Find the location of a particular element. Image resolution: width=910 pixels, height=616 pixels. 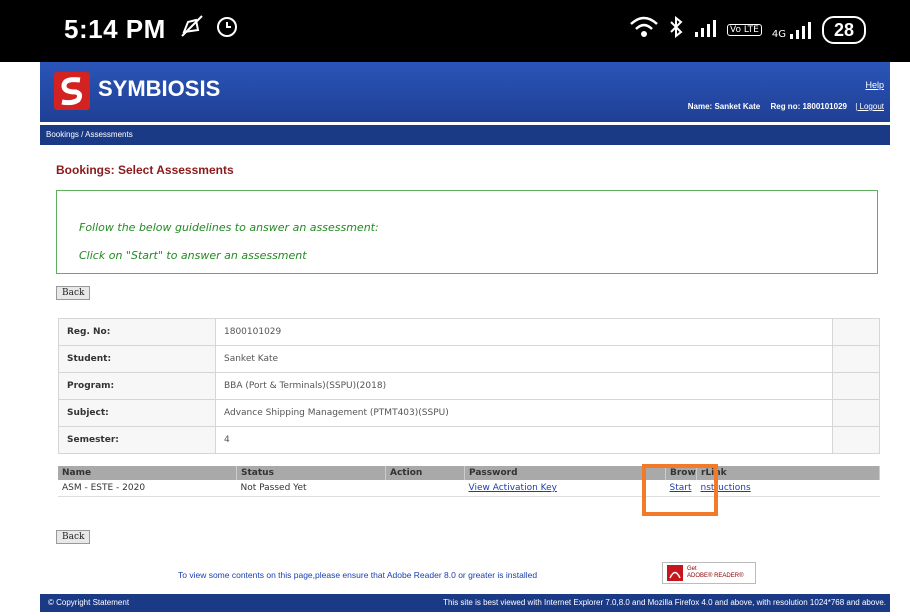

network-type-label: 4G is located at coordinates (778, 34).